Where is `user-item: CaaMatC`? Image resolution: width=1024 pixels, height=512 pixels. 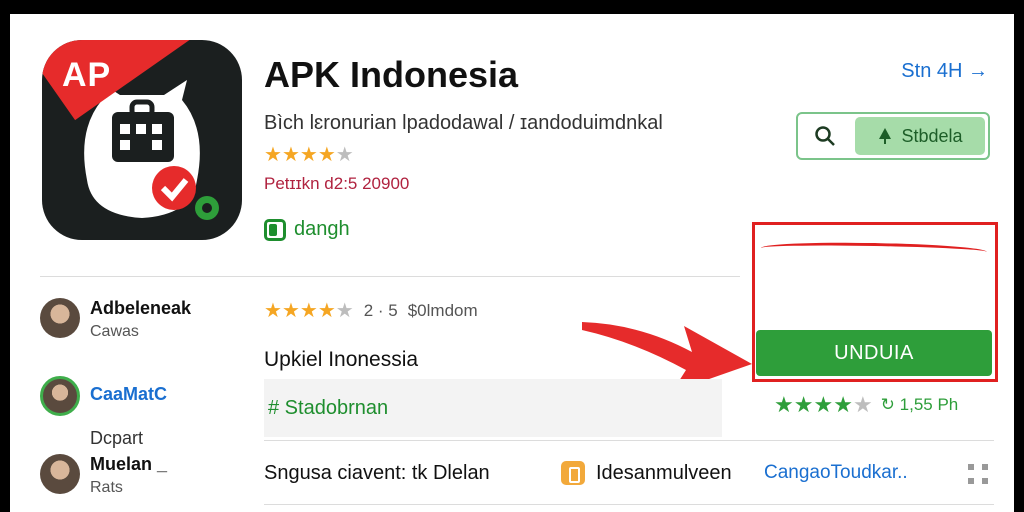
user-item: CaaMatC is located at coordinates (103, 396).